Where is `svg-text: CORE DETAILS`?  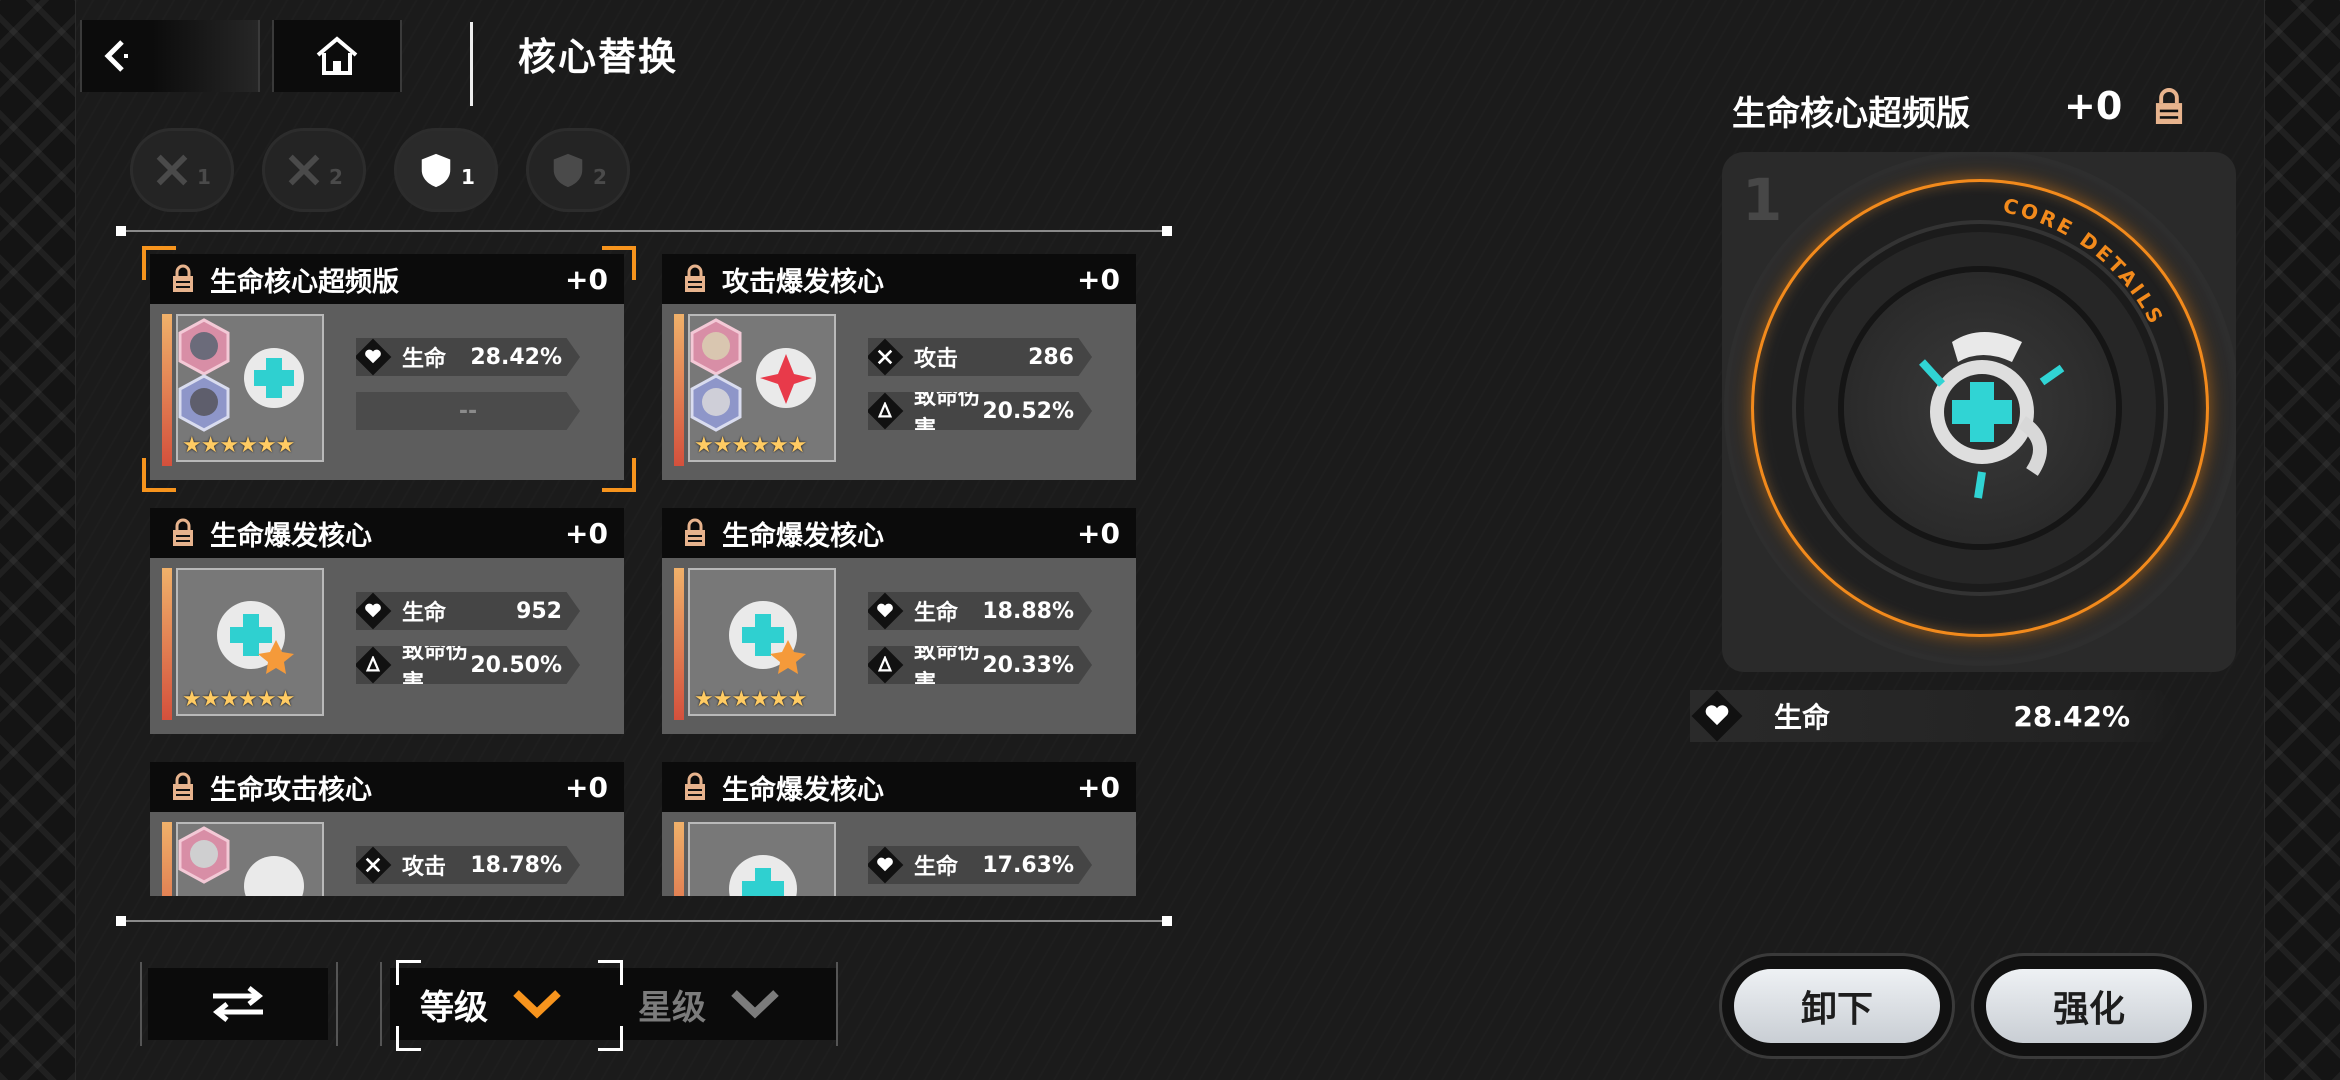
svg-text: CORE DETAILS is located at coordinates (2085, 261).